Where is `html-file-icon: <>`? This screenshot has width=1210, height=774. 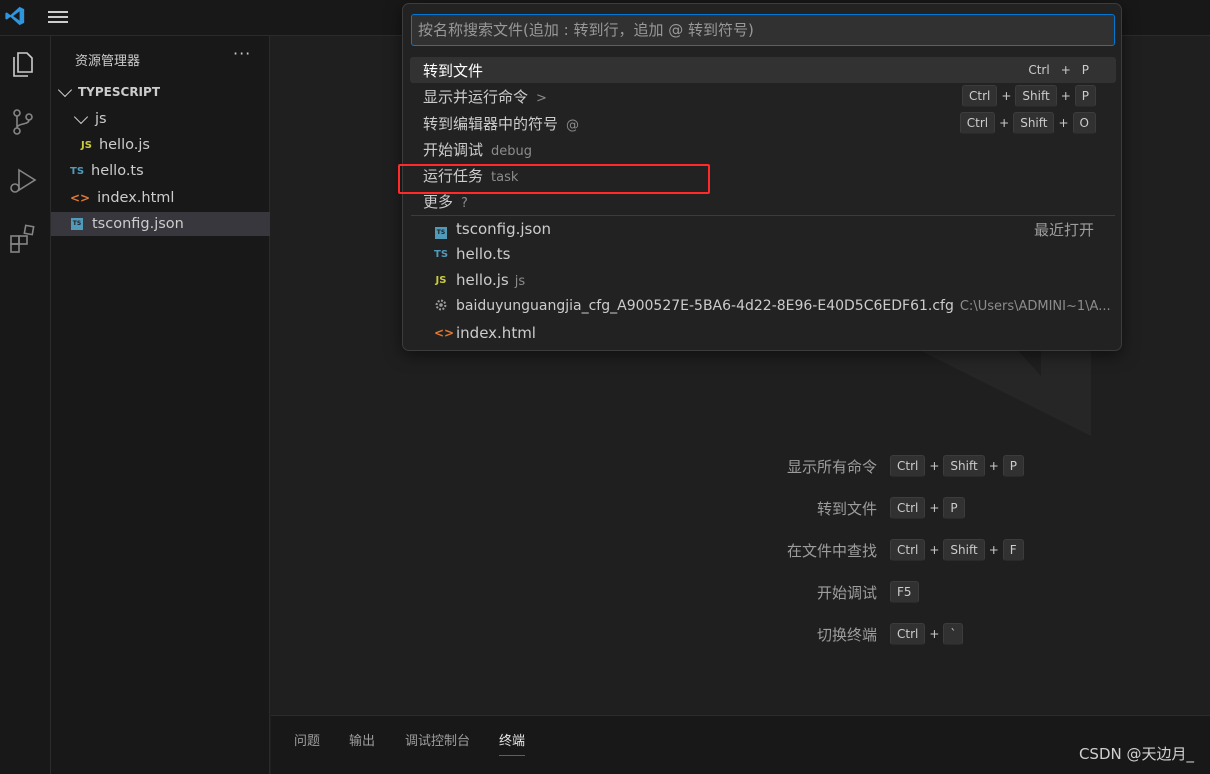
html-file-icon: <> is located at coordinates (80, 198).